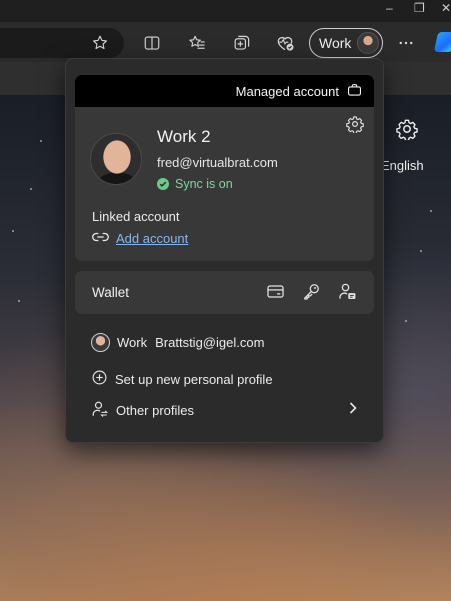  I want to click on title-bar: – ❐ ✕, so click(225, 11).